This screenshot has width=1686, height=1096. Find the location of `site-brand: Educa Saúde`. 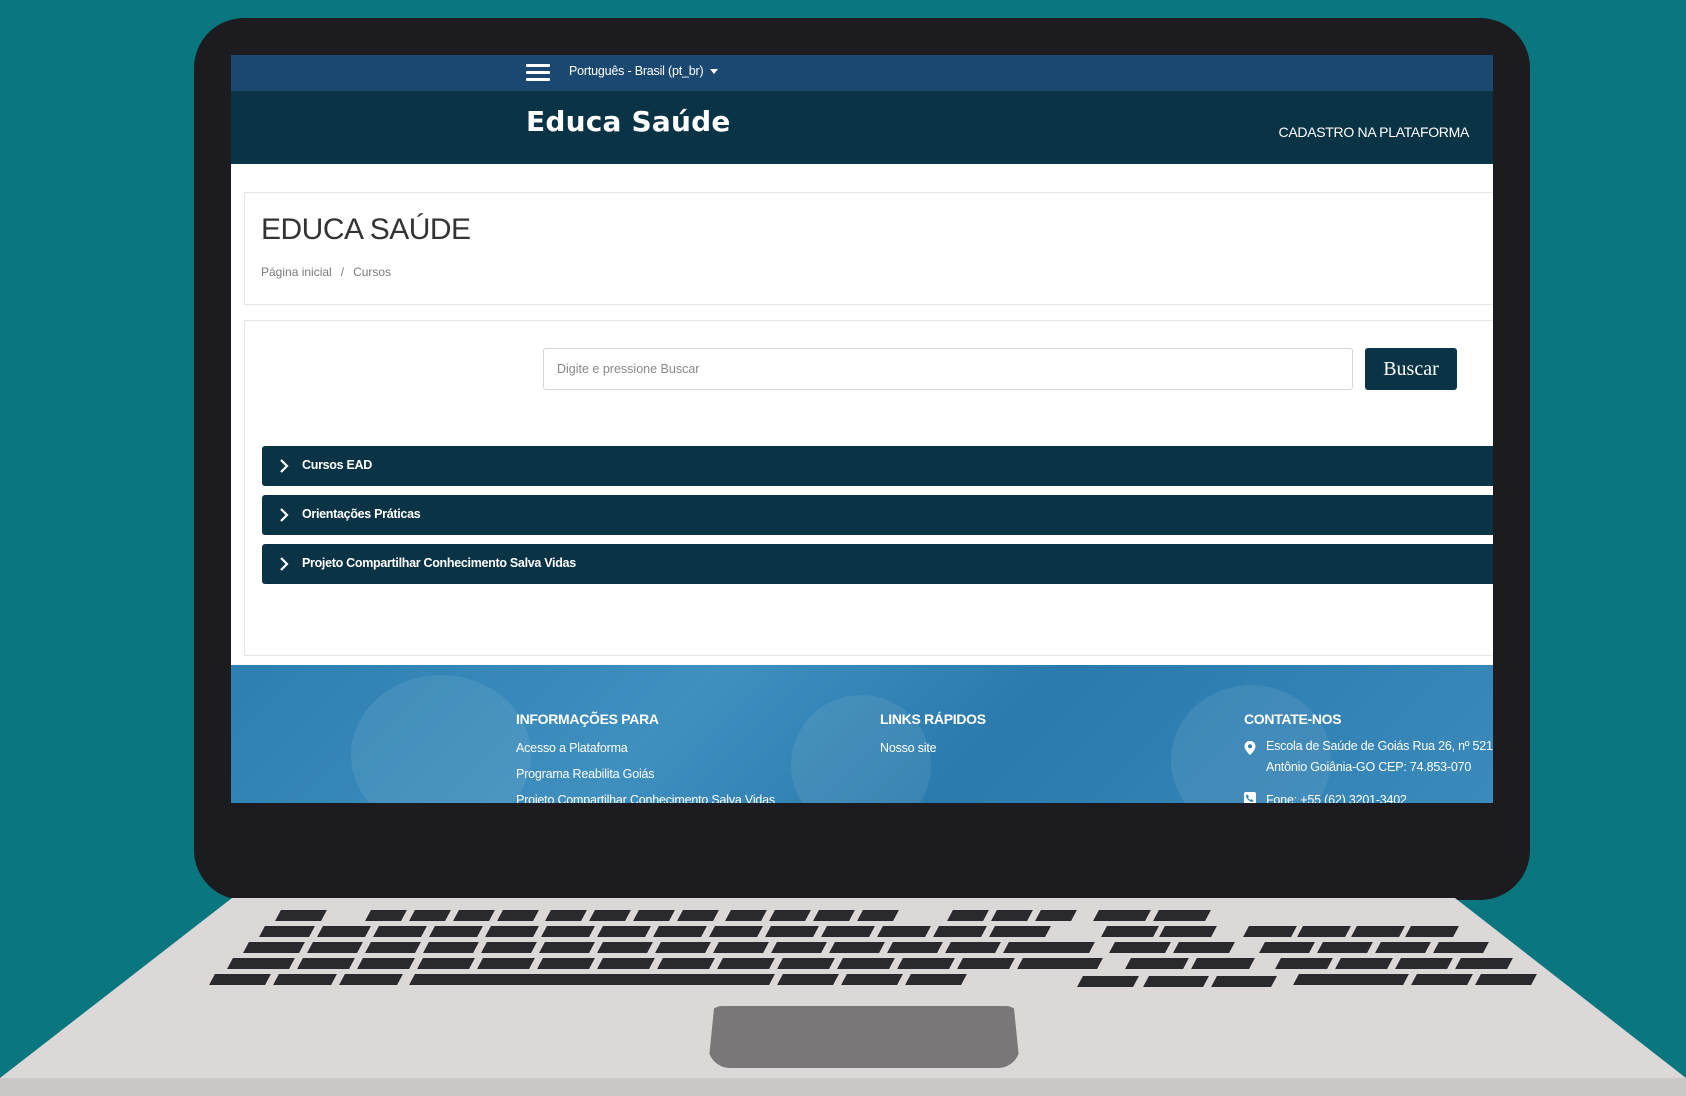

site-brand: Educa Saúde is located at coordinates (628, 121).